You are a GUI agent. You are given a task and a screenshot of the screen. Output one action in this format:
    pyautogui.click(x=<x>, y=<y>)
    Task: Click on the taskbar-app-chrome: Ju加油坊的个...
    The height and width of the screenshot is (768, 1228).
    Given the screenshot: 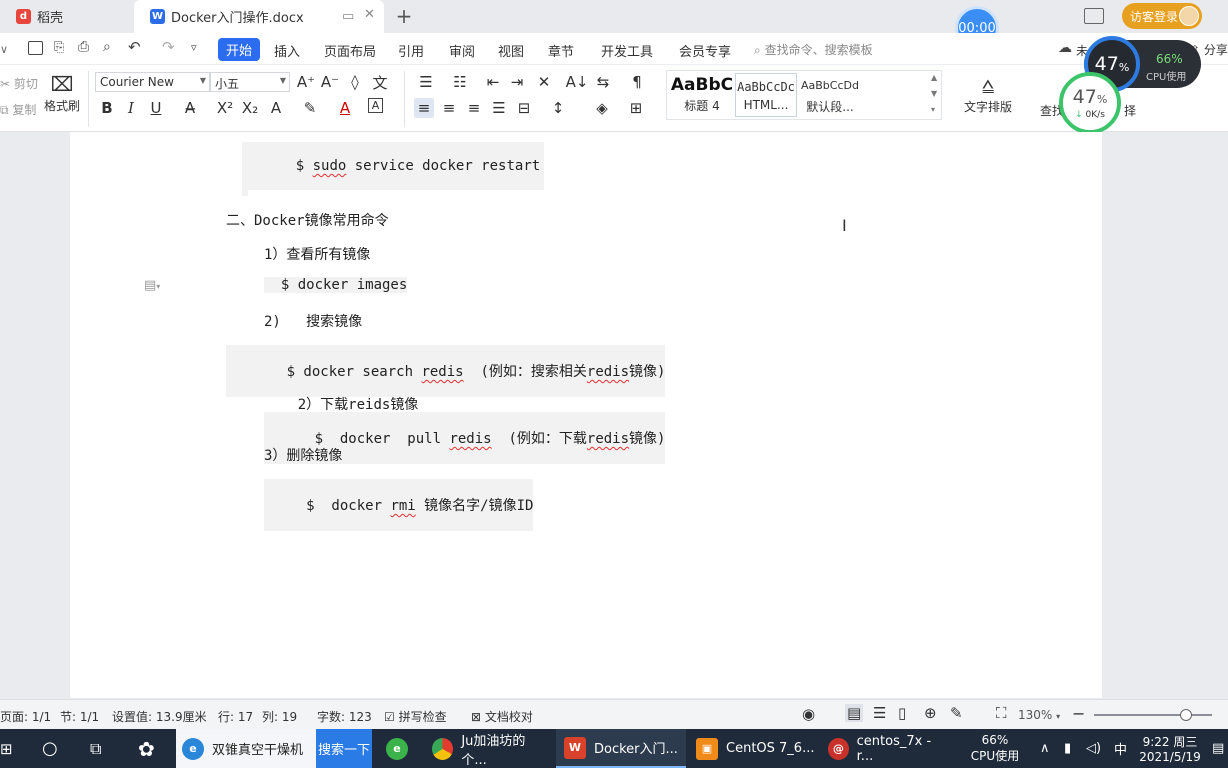 What is the action you would take?
    pyautogui.click(x=486, y=748)
    